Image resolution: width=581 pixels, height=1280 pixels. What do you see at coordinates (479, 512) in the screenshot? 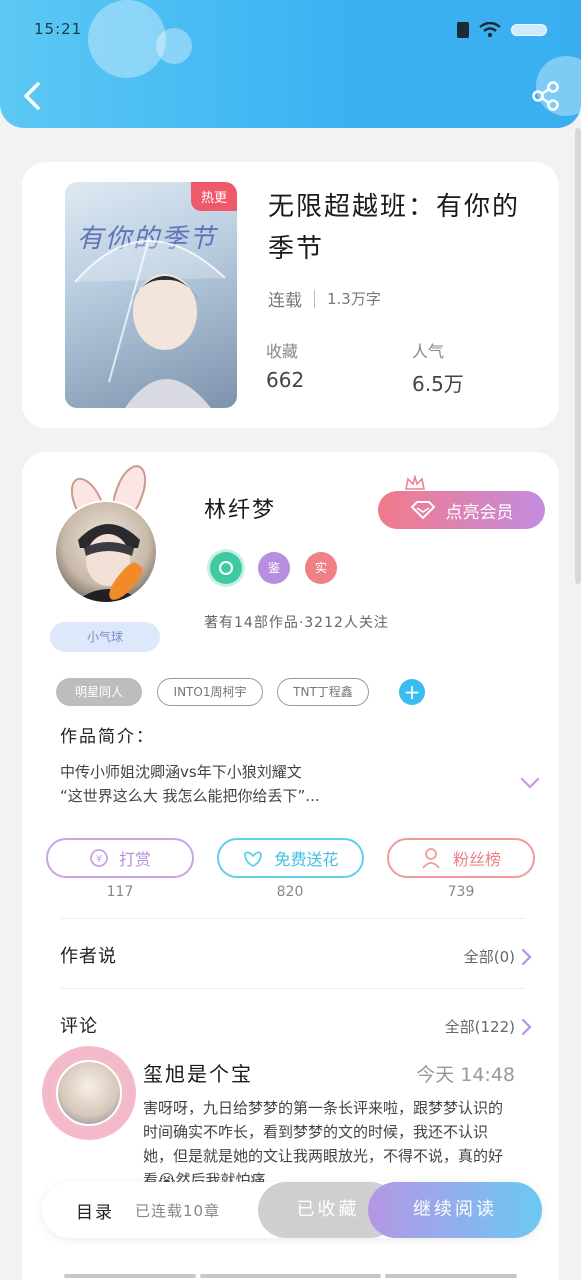
I see `member-button-label: 点亮会员` at bounding box center [479, 512].